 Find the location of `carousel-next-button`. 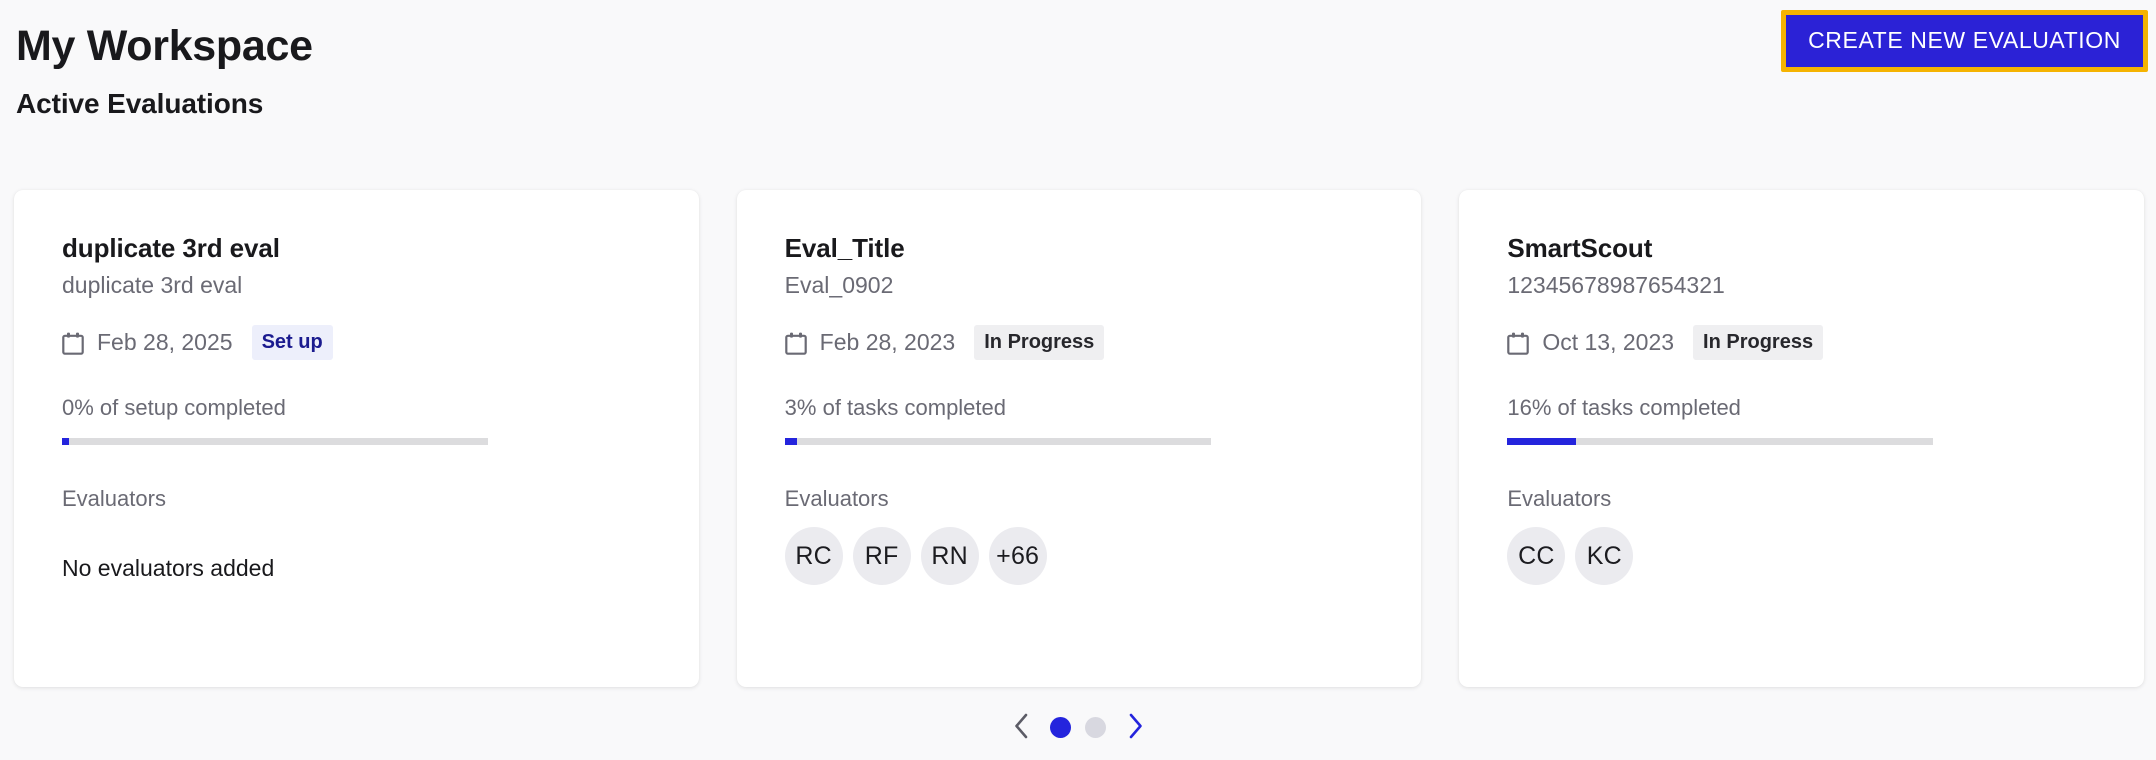

carousel-next-button is located at coordinates (1135, 727).